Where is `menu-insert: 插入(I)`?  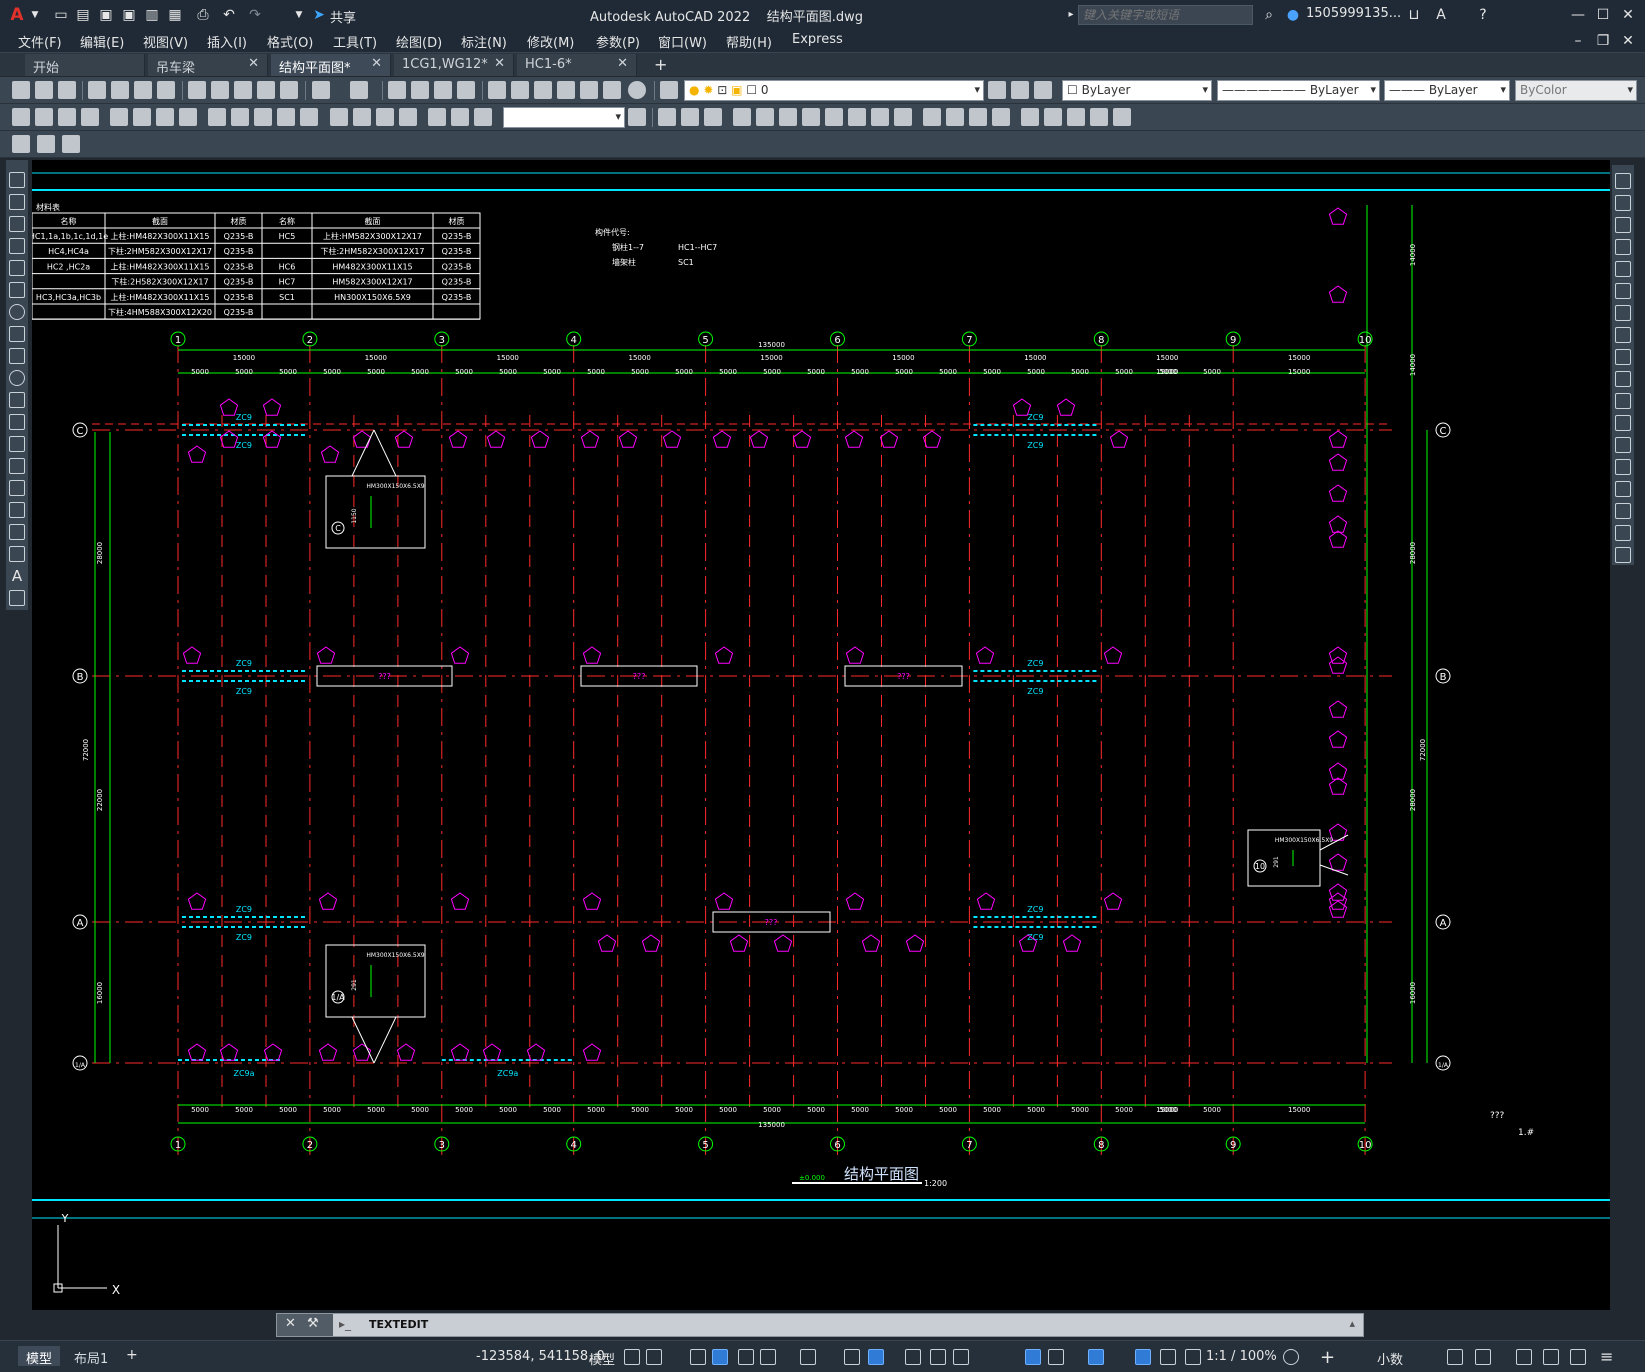
menu-insert: 插入(I) is located at coordinates (227, 41).